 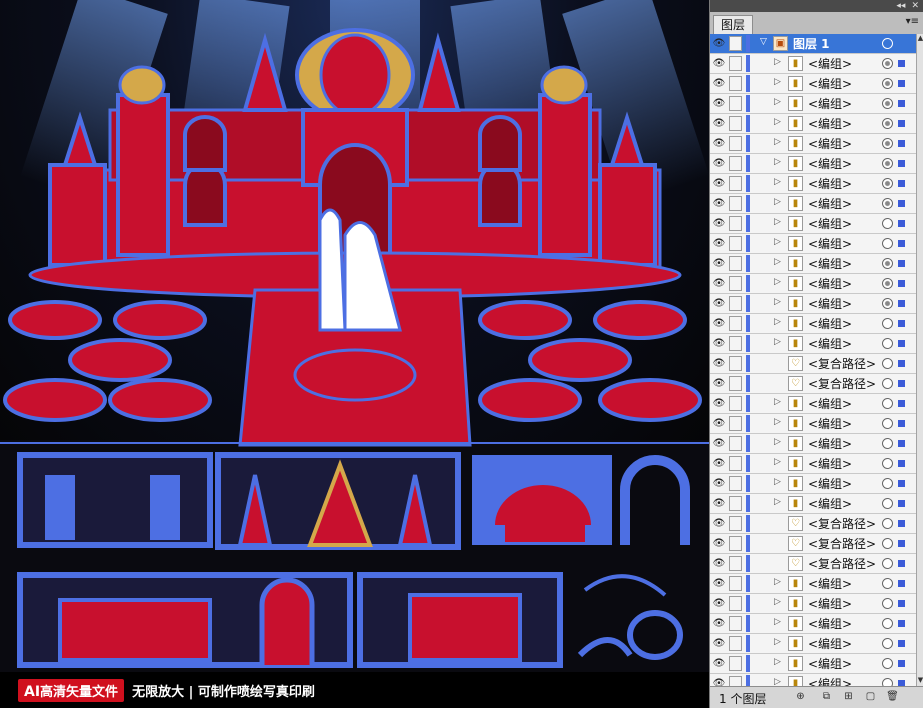 I want to click on scroll-up-icon: ▲, so click(x=920, y=39).